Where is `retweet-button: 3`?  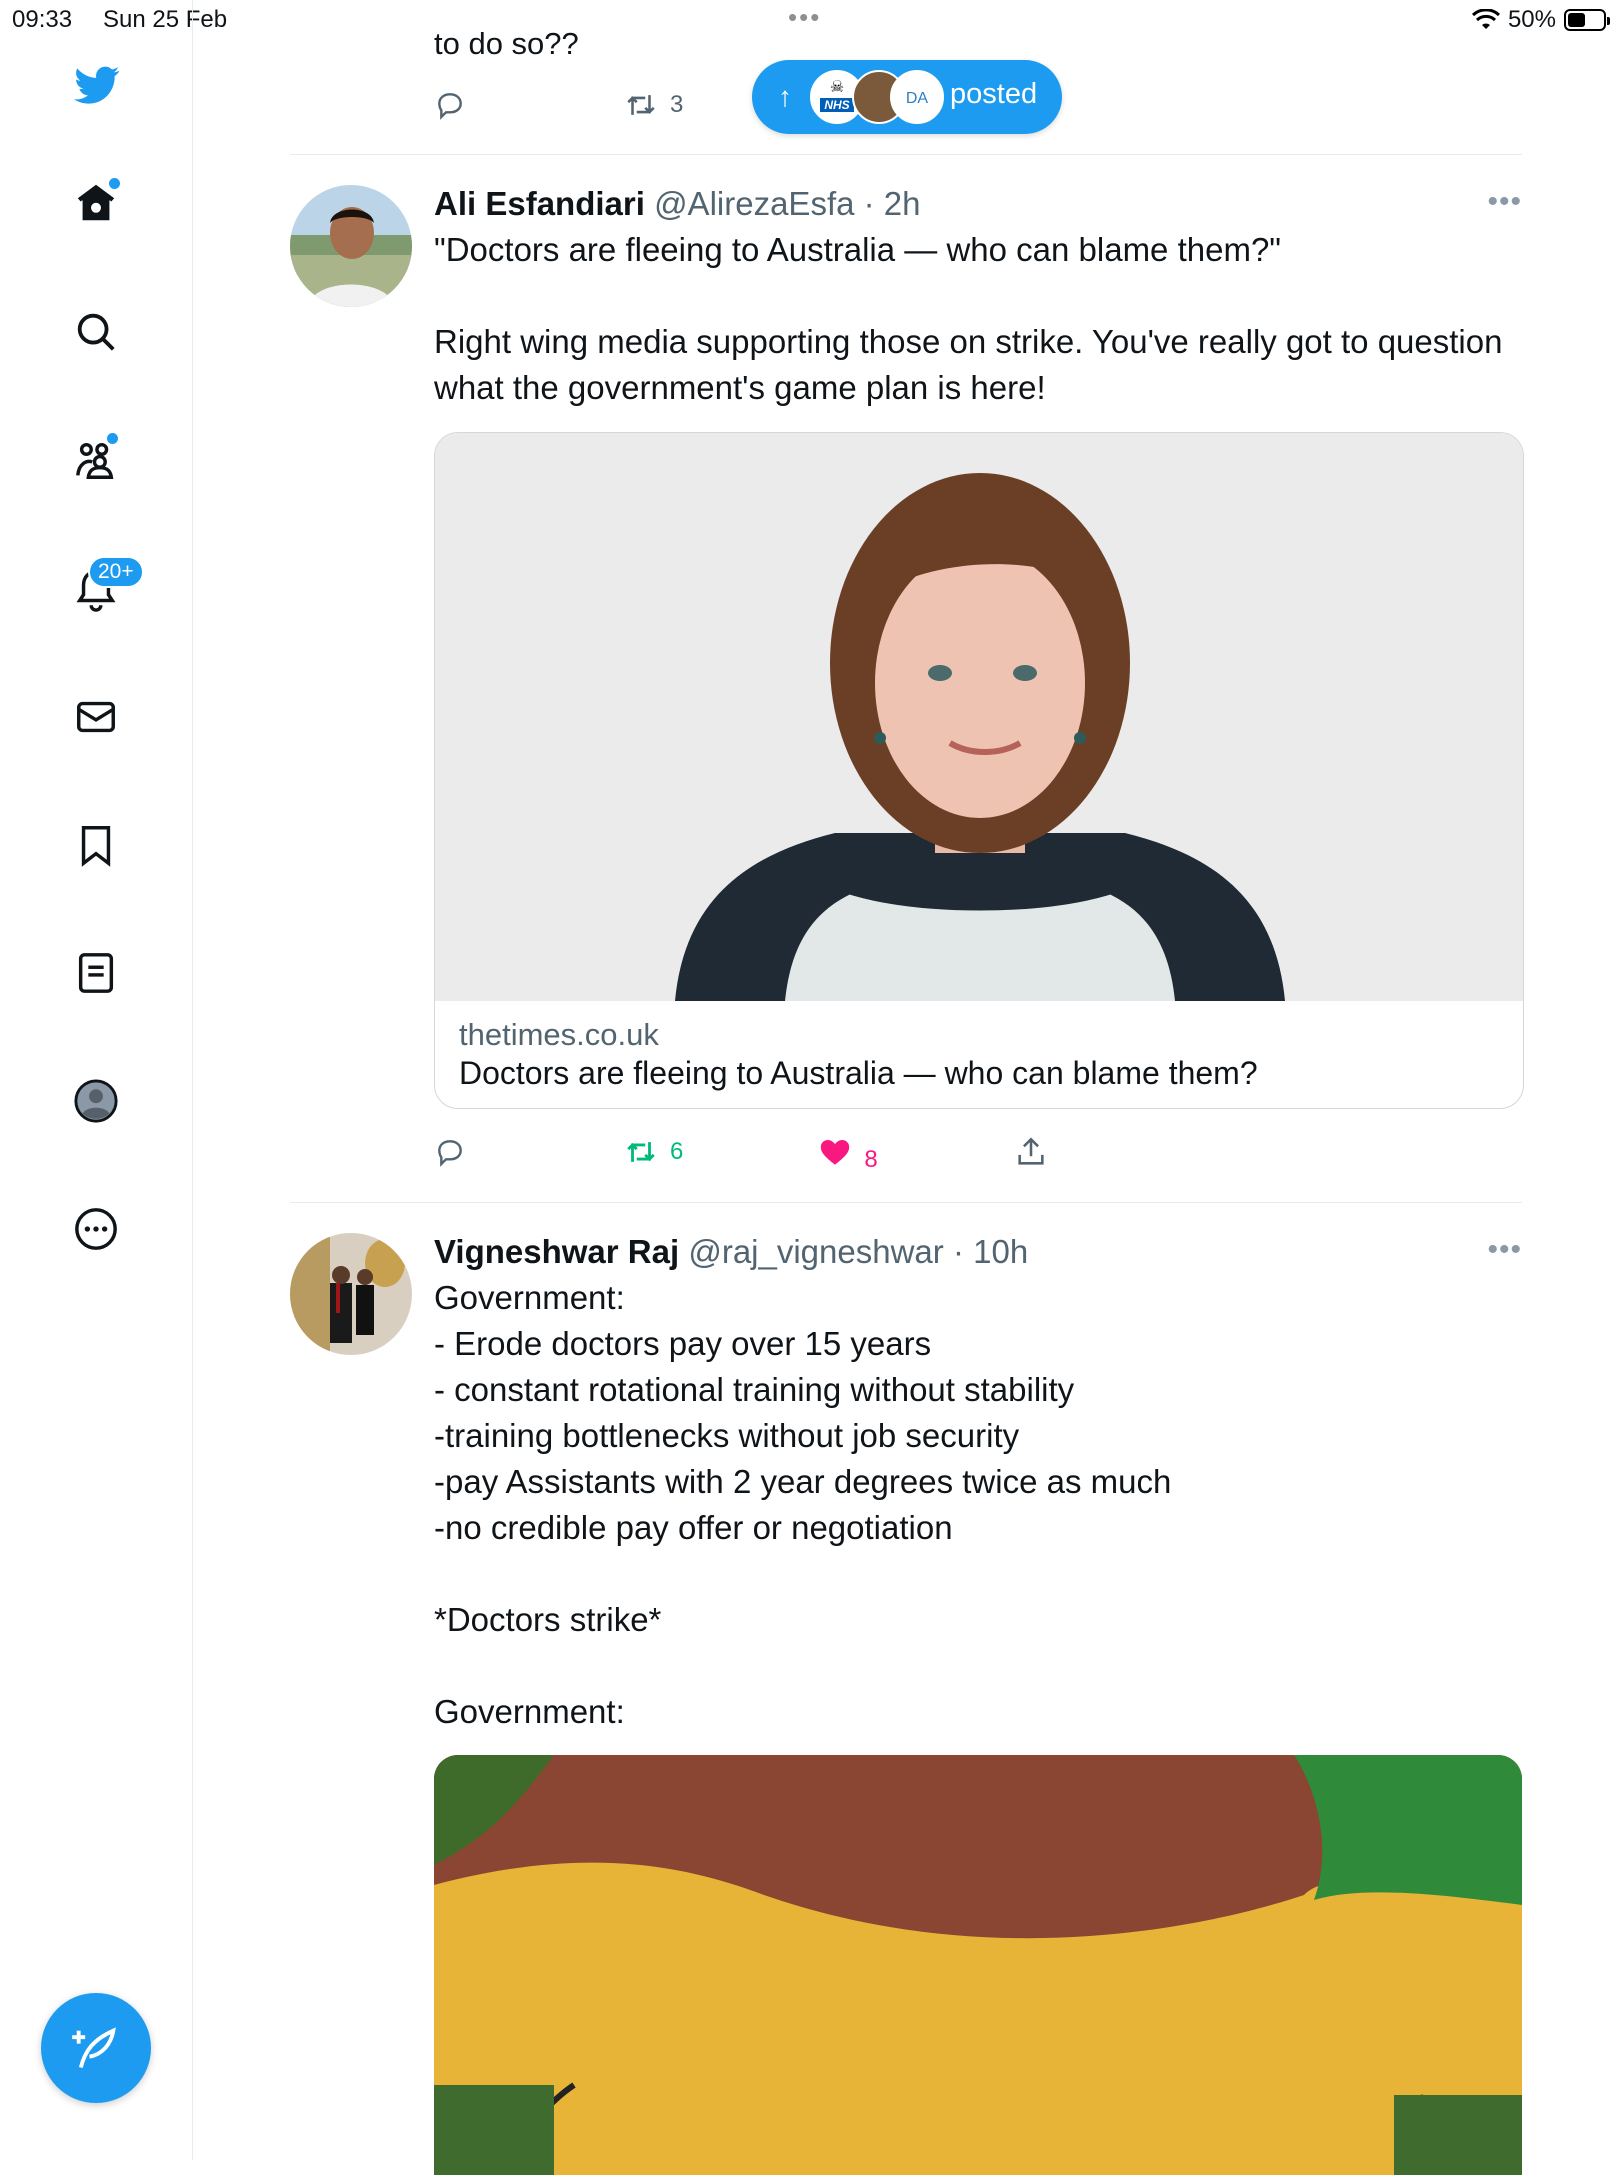 retweet-button: 3 is located at coordinates (653, 105).